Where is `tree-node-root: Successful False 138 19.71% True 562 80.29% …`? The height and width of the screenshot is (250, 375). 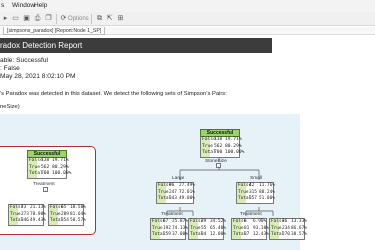
tree-node-root: Successful False 138 19.71% True 562 80.29% … is located at coordinates (222, 143).